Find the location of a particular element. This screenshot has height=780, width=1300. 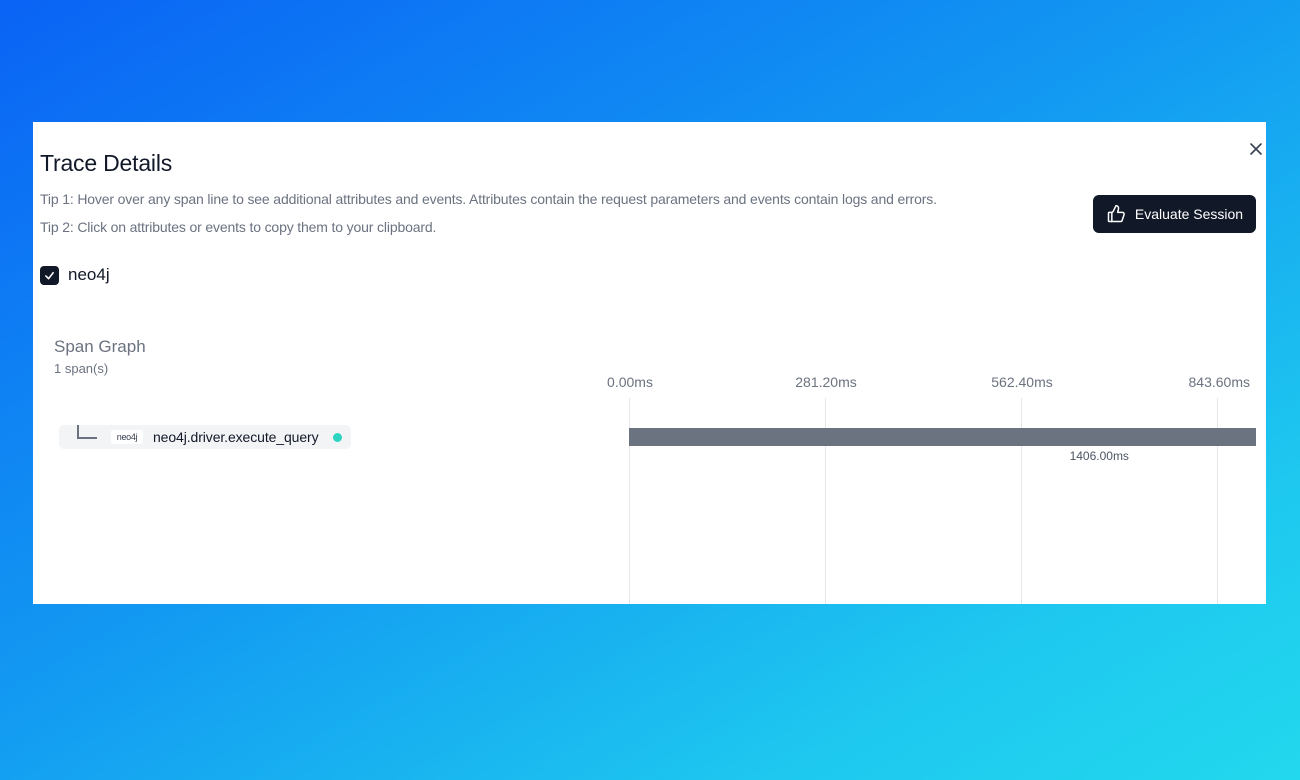

evaluate-session-label: Evaluate Session is located at coordinates (1189, 214).